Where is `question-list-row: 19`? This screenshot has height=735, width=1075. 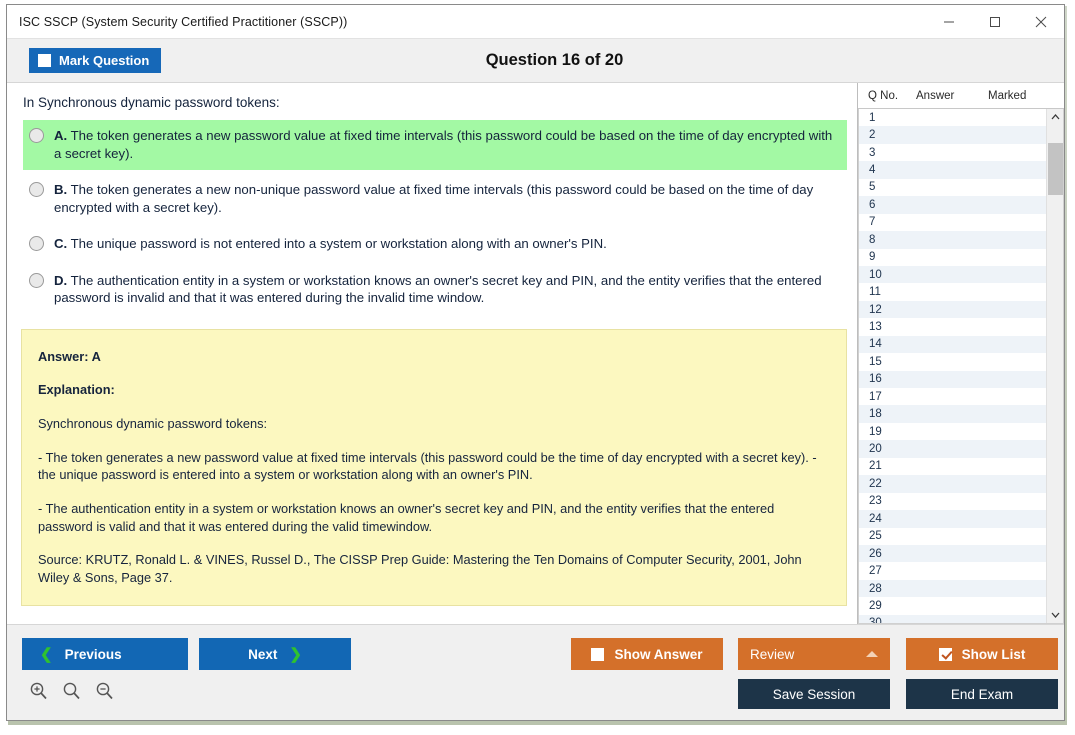 question-list-row: 19 is located at coordinates (952, 431).